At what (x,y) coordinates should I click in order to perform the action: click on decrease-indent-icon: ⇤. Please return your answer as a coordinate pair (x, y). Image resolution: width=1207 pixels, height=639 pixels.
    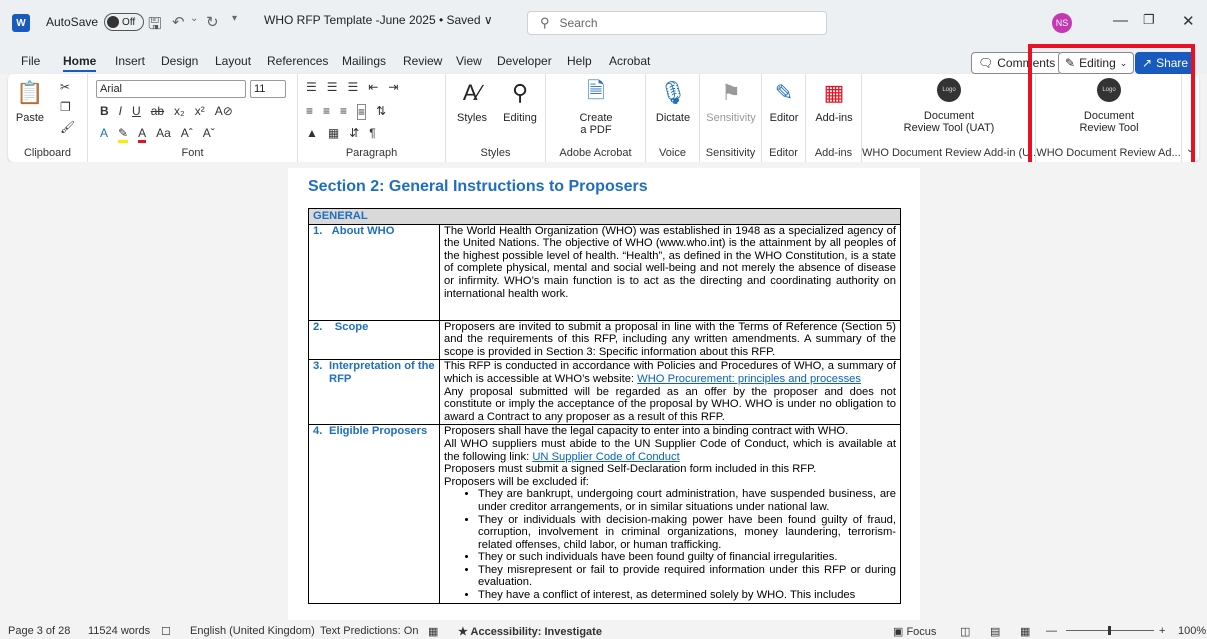
    Looking at the image, I should click on (373, 87).